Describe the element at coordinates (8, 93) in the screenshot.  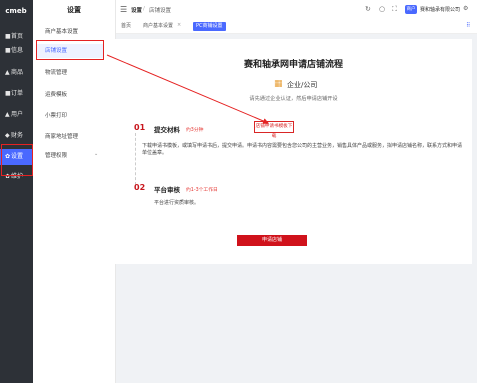
I see `orders-icon: ■` at that location.